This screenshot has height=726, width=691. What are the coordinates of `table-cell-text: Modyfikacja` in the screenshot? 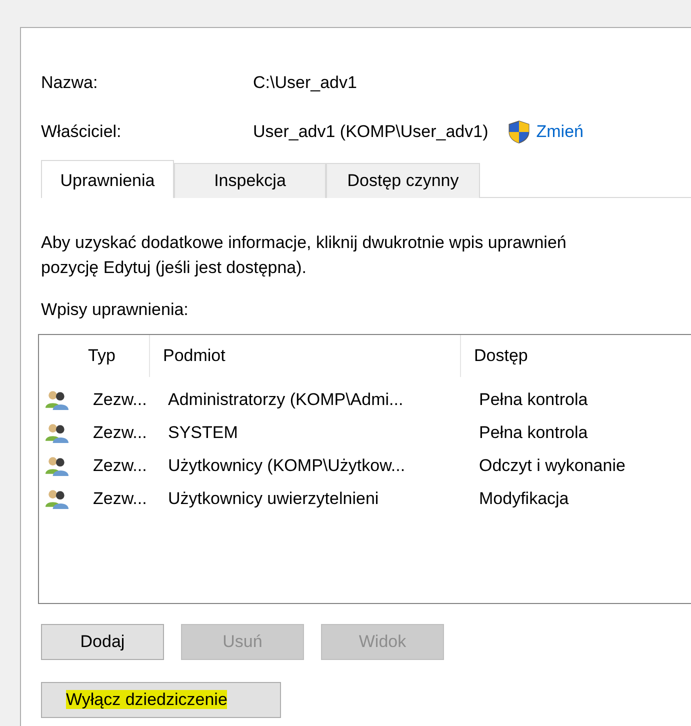 It's located at (524, 498).